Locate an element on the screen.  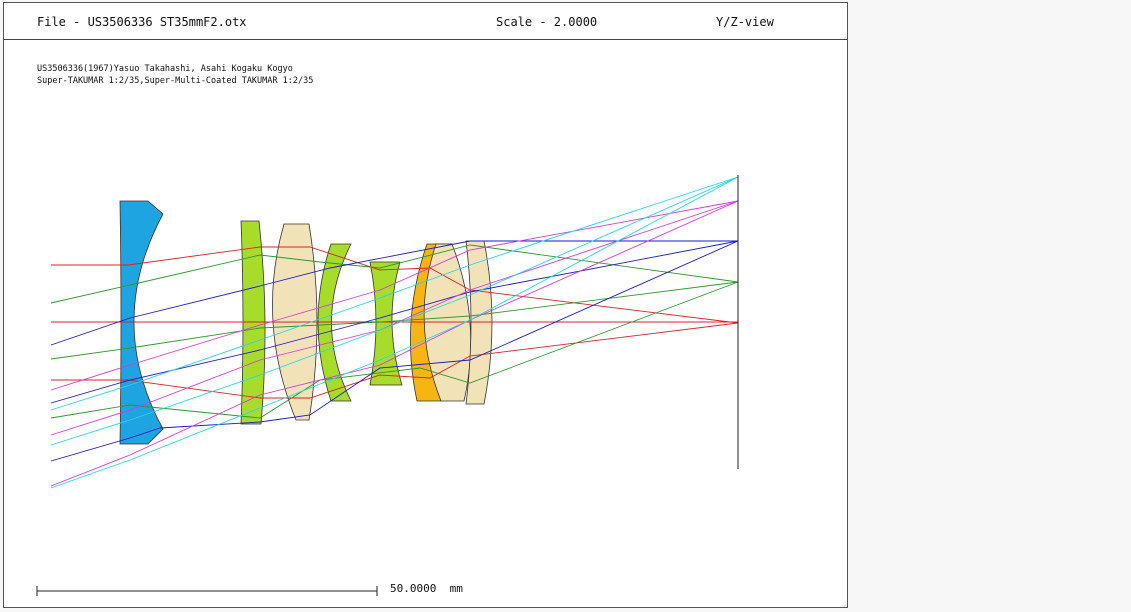
lens-elements is located at coordinates (306, 322).